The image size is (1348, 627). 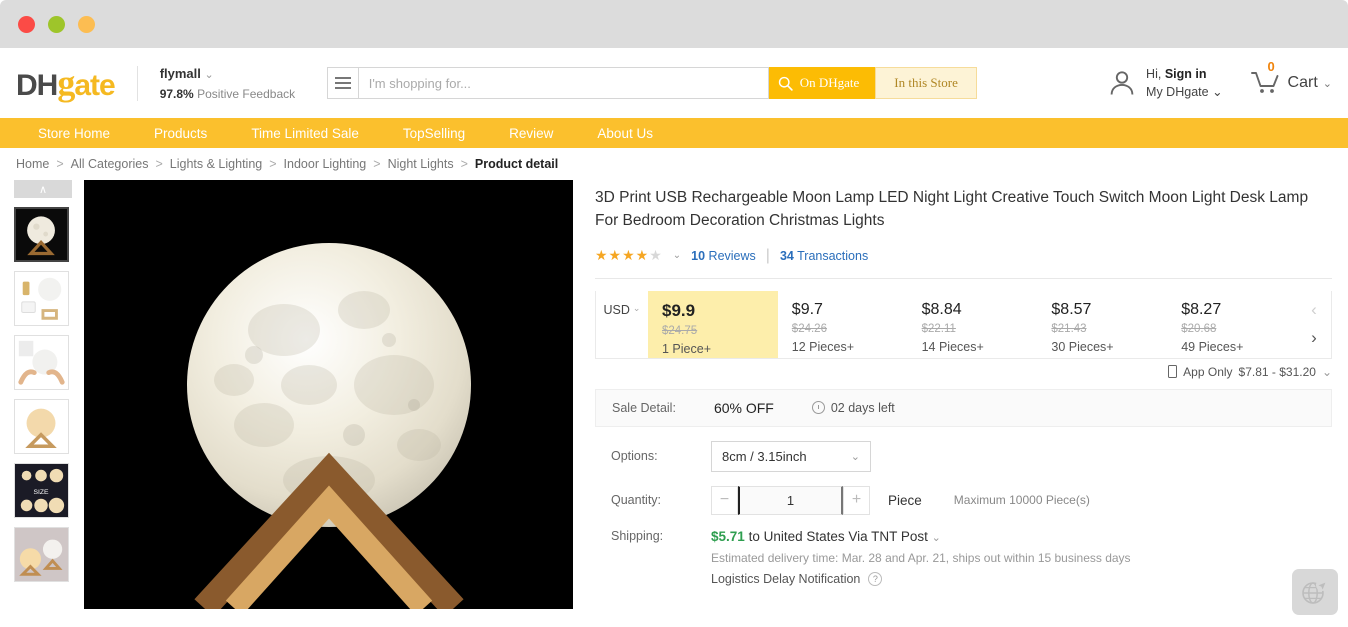 What do you see at coordinates (32, 164) in the screenshot?
I see `breadcrumb-home: Home` at bounding box center [32, 164].